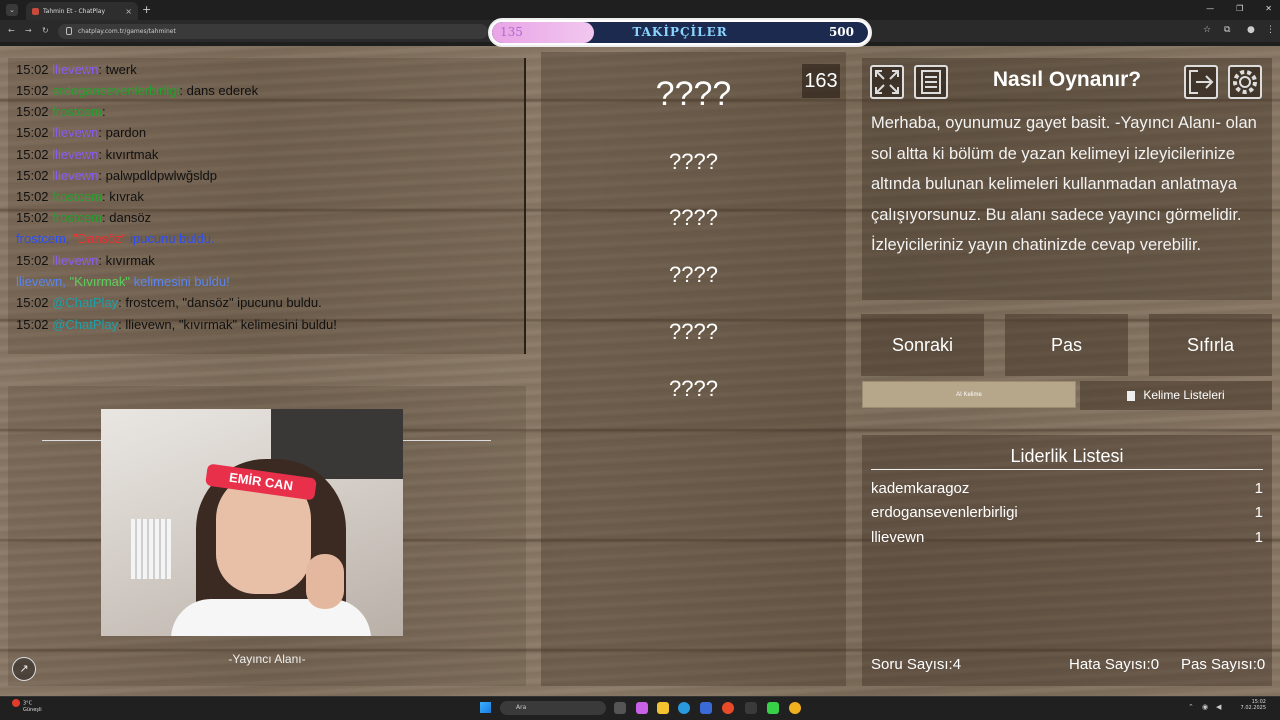 This screenshot has height=720, width=1280. What do you see at coordinates (920, 488) in the screenshot?
I see `player-name: kademkaragoz` at bounding box center [920, 488].